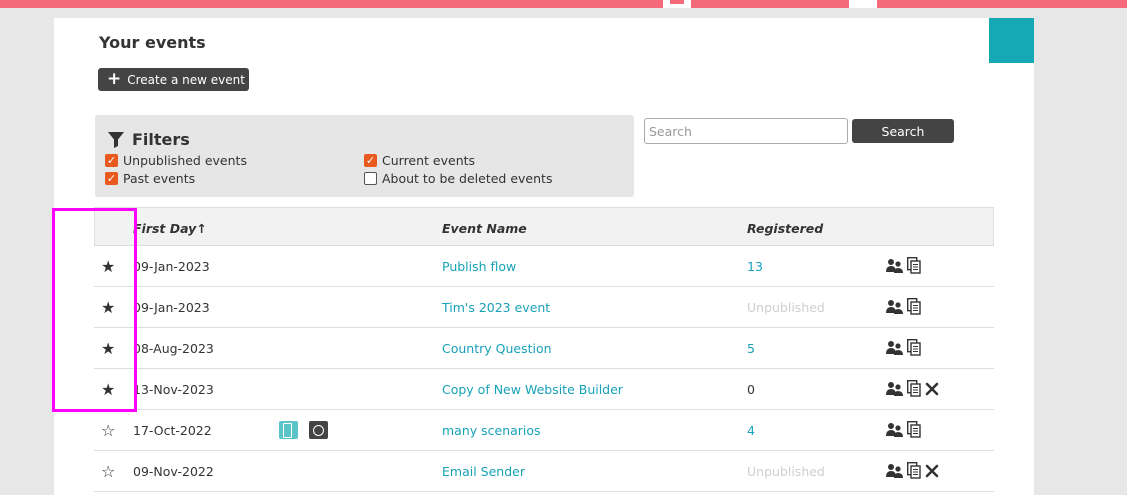  I want to click on table-row: ★ 13-Nov-2023 Copy of New Website Builder 0, so click(544, 389).